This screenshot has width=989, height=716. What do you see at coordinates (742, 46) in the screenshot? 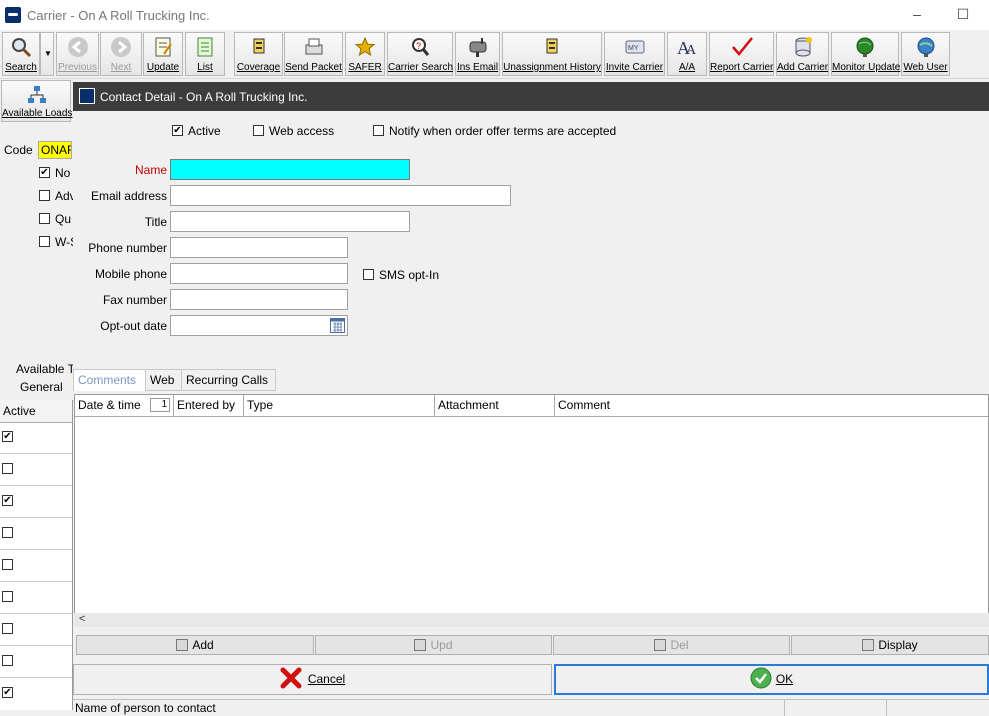
I see `checkmark-icon` at bounding box center [742, 46].